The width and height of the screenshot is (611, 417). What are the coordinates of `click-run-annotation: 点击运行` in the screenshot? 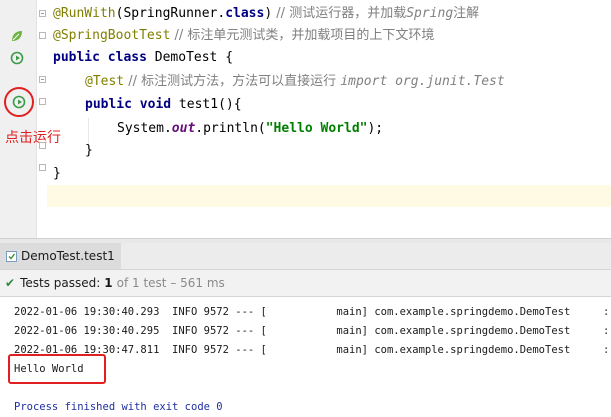 It's located at (33, 138).